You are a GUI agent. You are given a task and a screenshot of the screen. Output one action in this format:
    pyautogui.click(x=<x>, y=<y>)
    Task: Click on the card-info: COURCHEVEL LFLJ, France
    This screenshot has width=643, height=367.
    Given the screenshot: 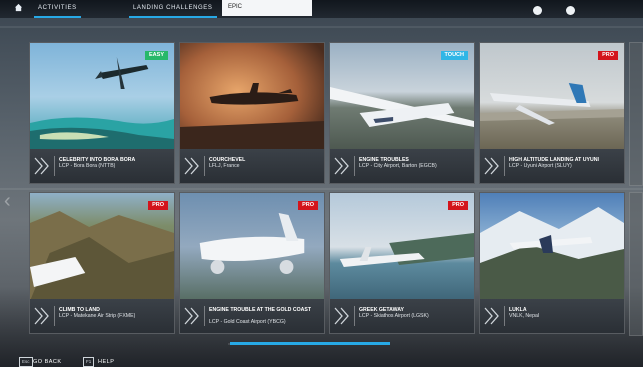 What is the action you would take?
    pyautogui.click(x=252, y=166)
    